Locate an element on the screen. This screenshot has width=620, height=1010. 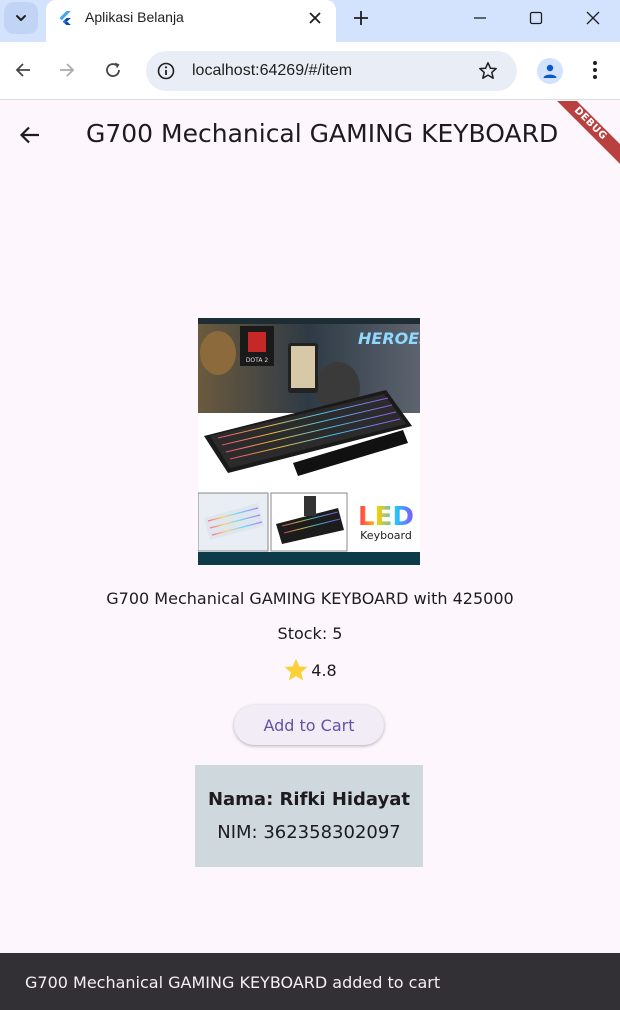
close-window-icon is located at coordinates (593, 18).